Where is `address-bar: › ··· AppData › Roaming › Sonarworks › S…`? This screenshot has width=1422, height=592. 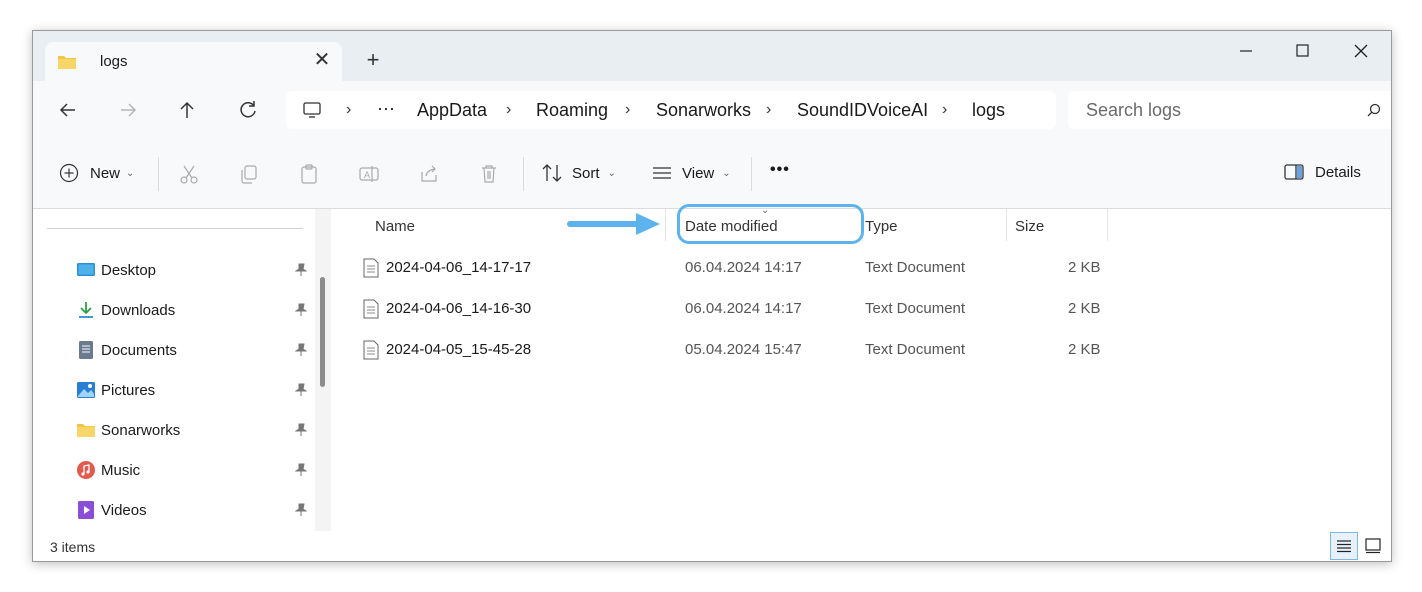 address-bar: › ··· AppData › Roaming › Sonarworks › S… is located at coordinates (671, 110).